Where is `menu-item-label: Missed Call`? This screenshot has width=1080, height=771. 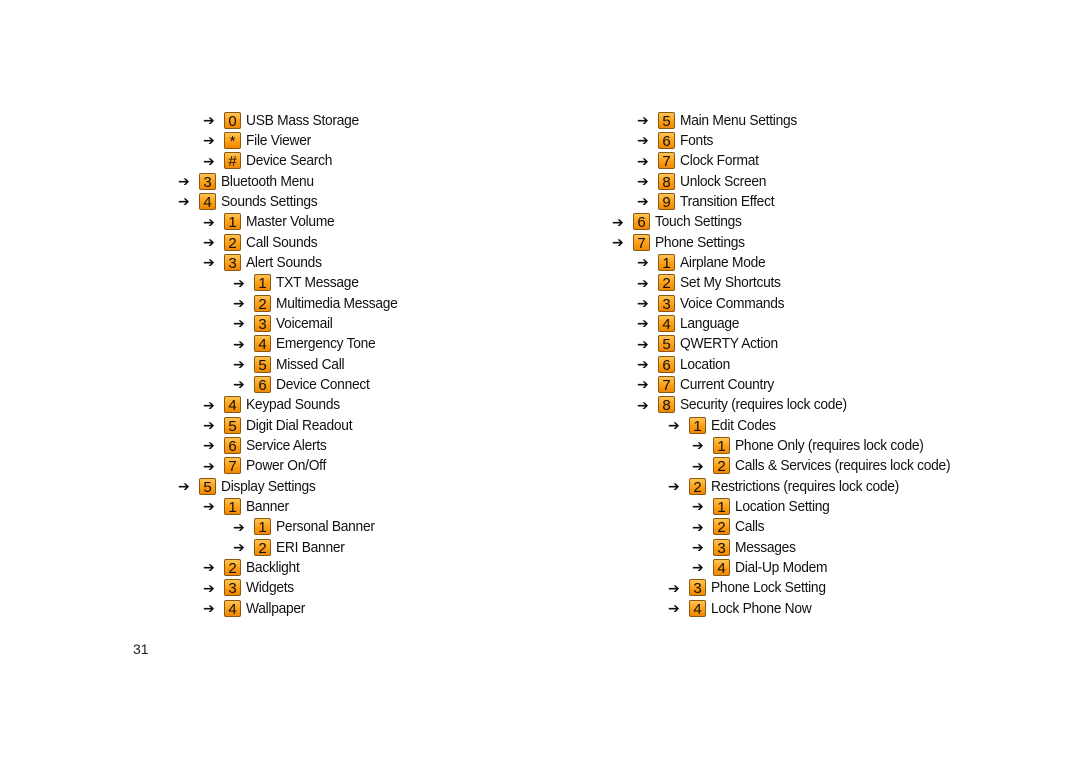
menu-item-label: Missed Call is located at coordinates (310, 364).